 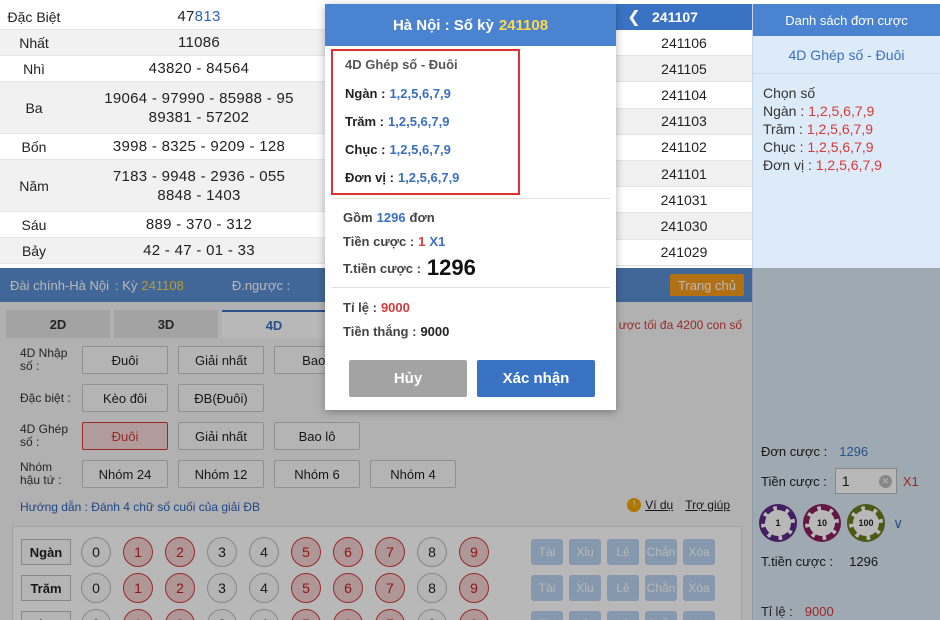 I want to click on total-value: 1296, so click(x=451, y=267).